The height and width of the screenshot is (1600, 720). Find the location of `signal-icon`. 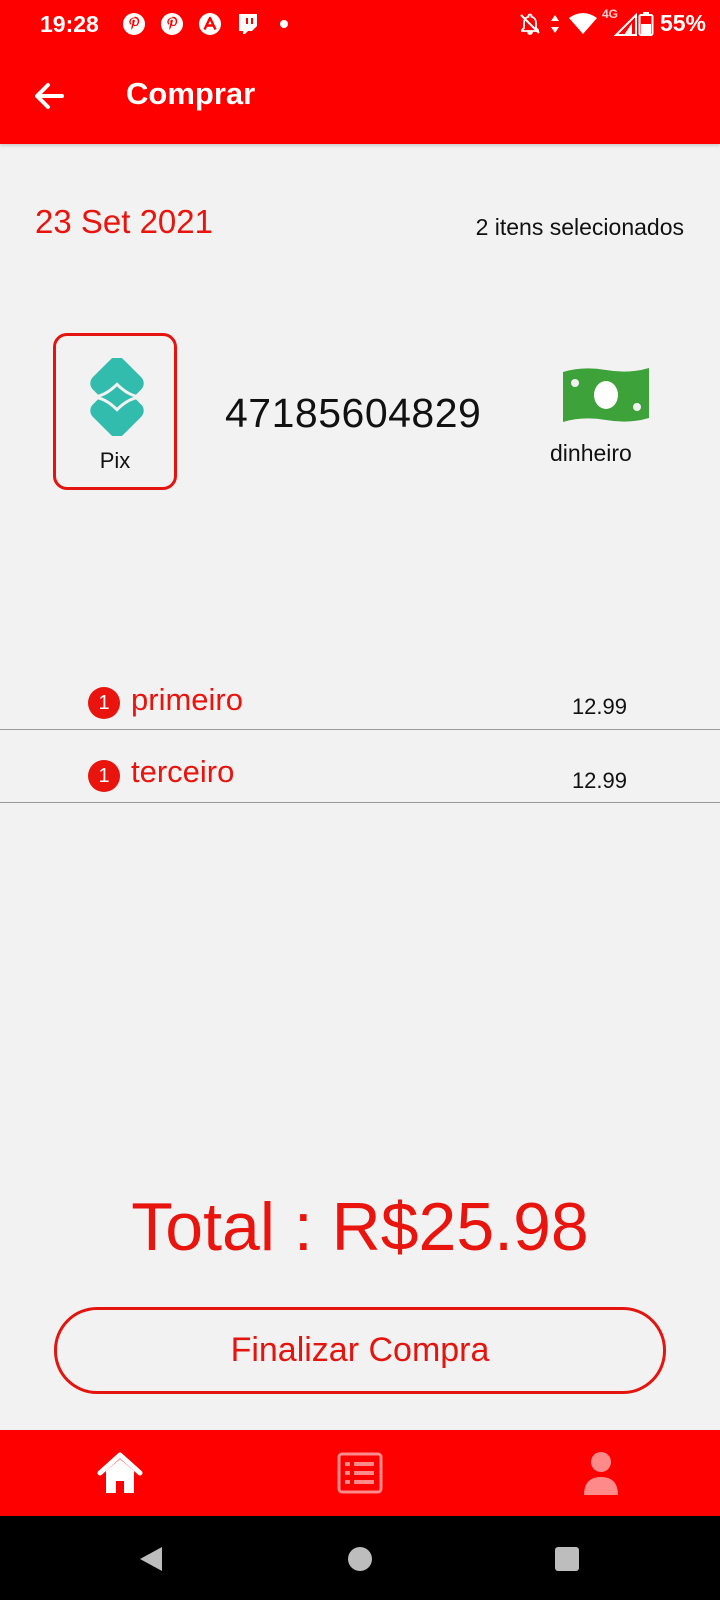

signal-icon is located at coordinates (625, 24).